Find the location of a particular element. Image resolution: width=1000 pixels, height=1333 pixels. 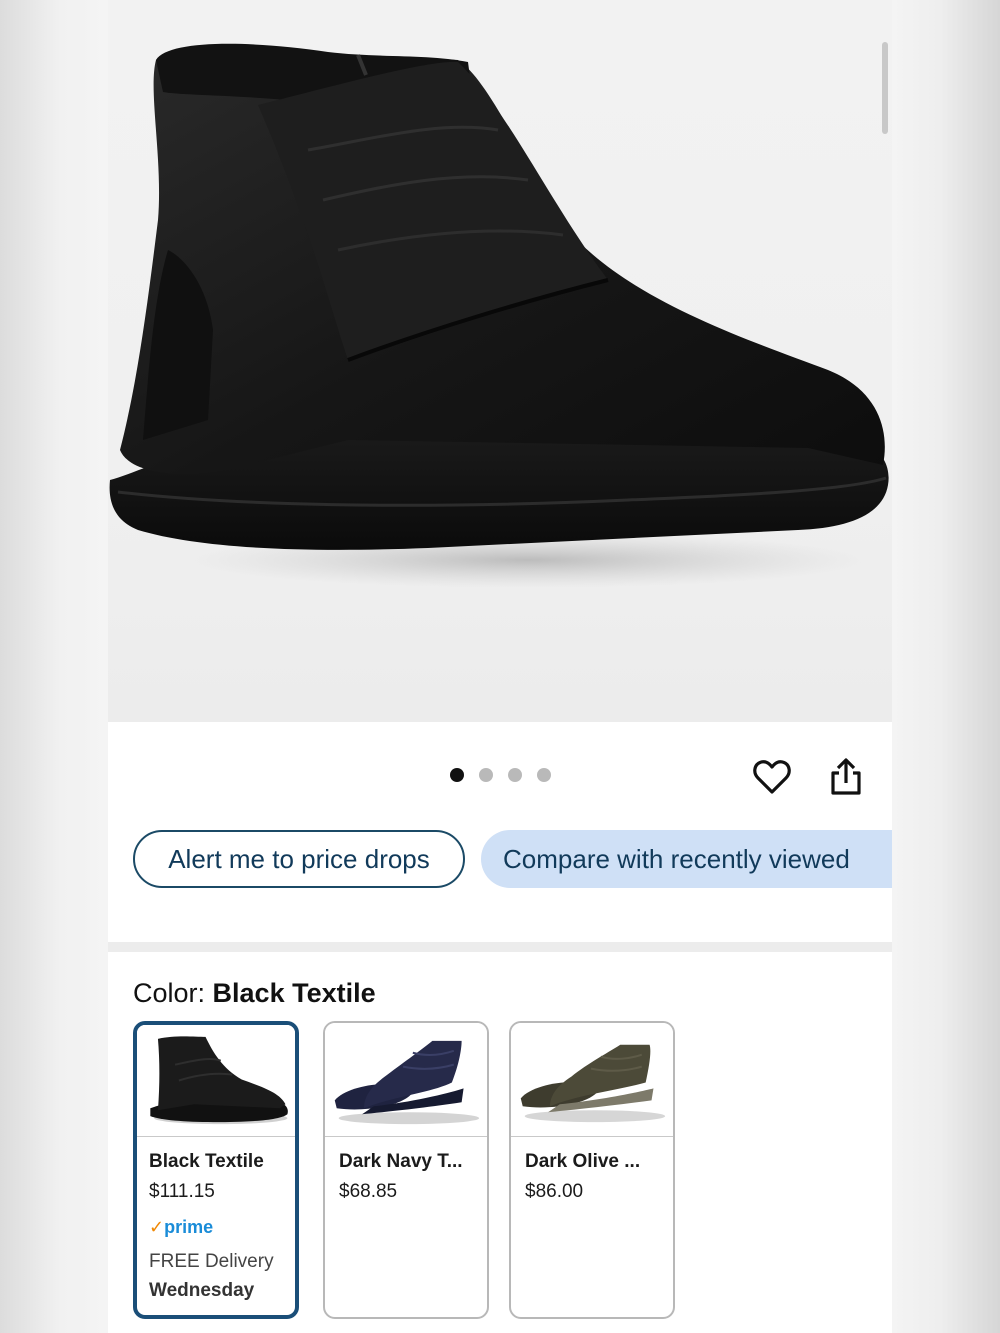

heart-icon is located at coordinates (772, 777).